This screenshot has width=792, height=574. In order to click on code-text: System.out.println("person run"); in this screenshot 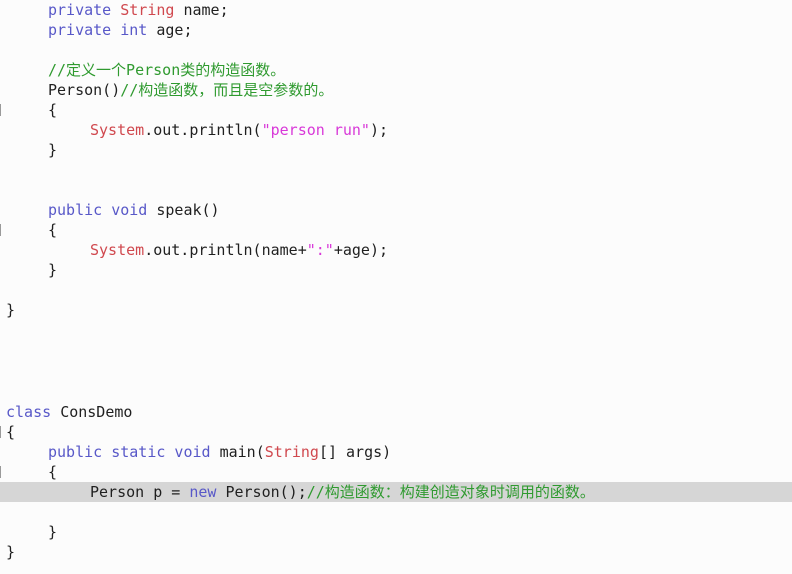, I will do `click(239, 130)`.